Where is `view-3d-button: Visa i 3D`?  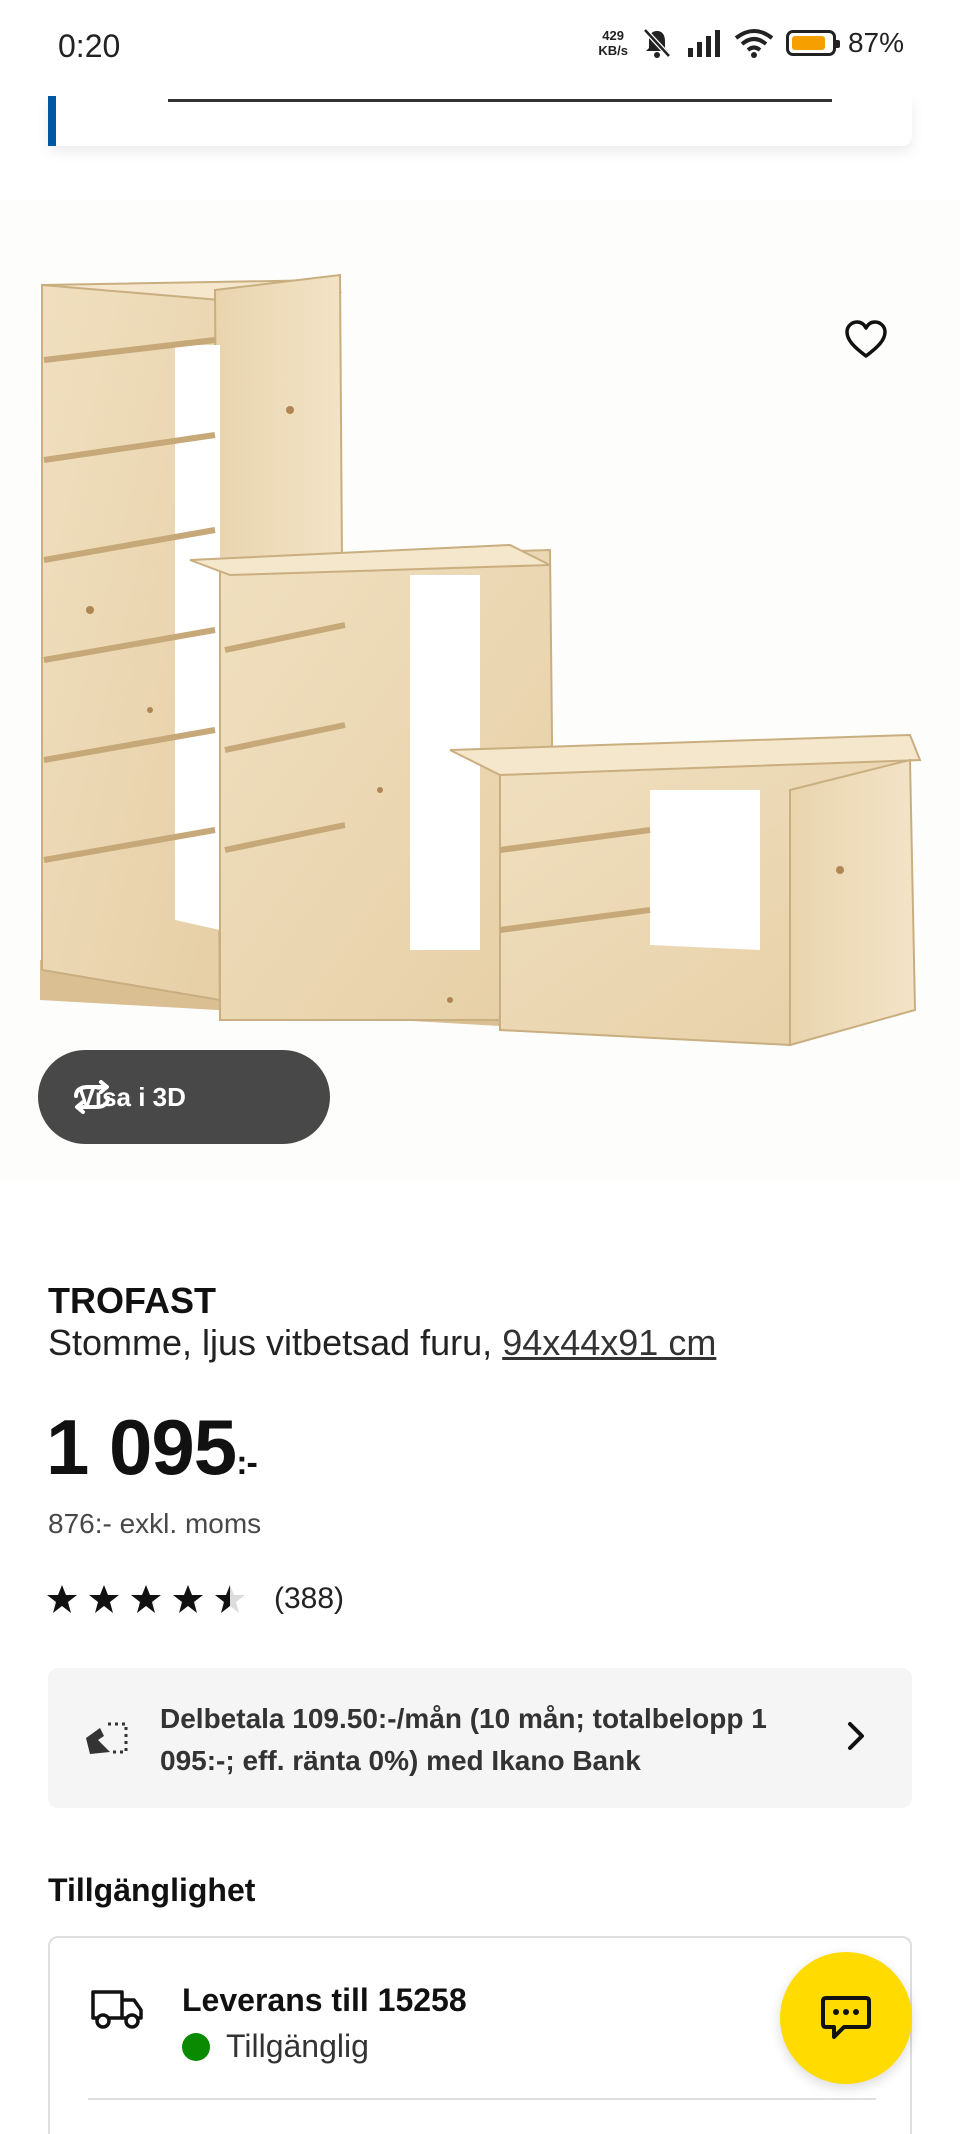 view-3d-button: Visa i 3D is located at coordinates (184, 1097).